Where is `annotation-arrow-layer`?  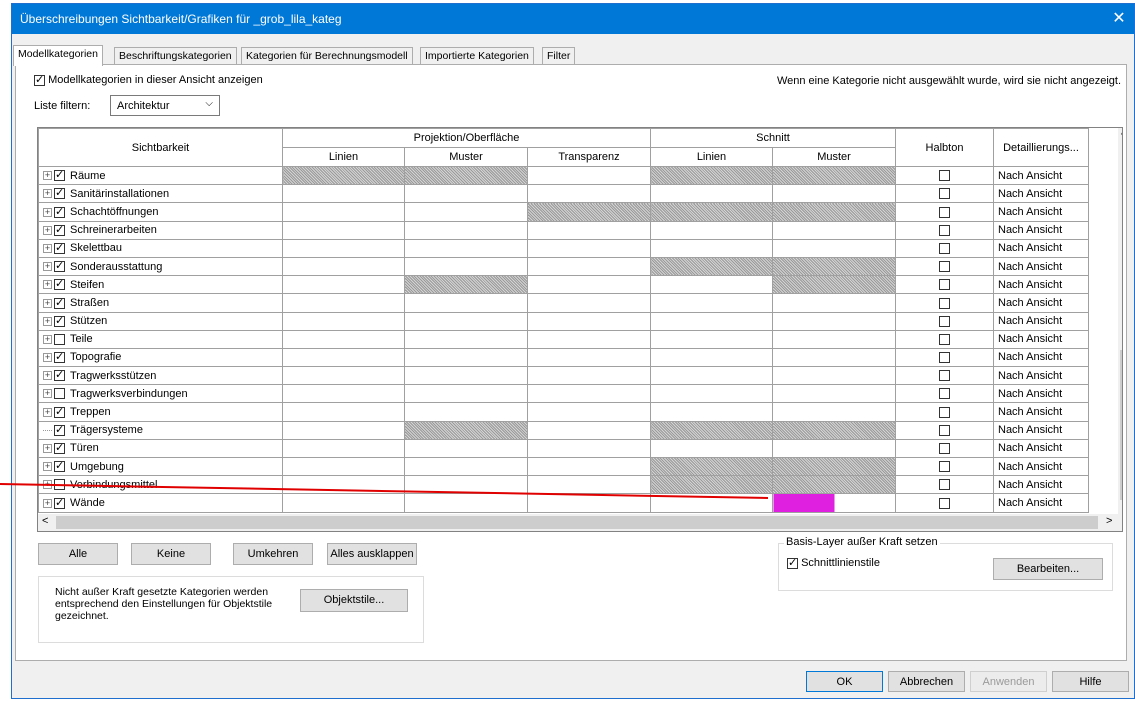 annotation-arrow-layer is located at coordinates (384, 491).